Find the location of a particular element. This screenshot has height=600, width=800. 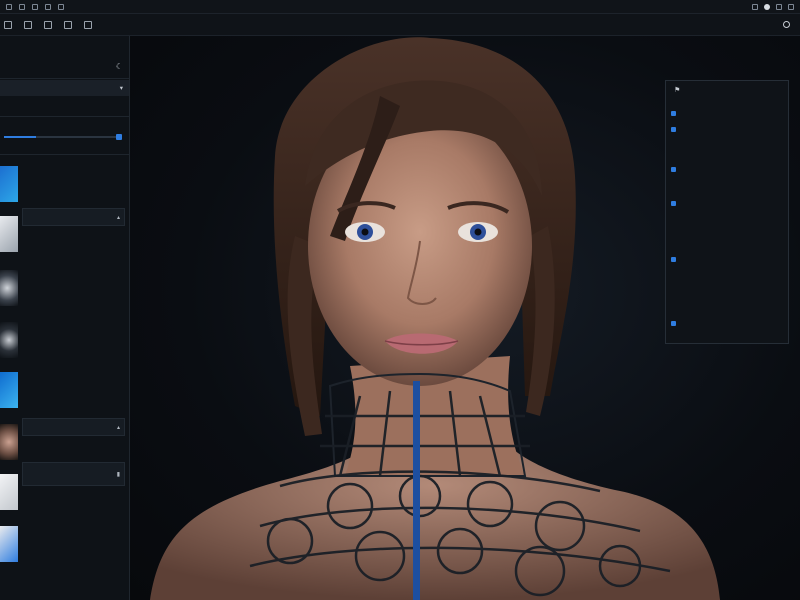

main-toolbar is located at coordinates (400, 25).